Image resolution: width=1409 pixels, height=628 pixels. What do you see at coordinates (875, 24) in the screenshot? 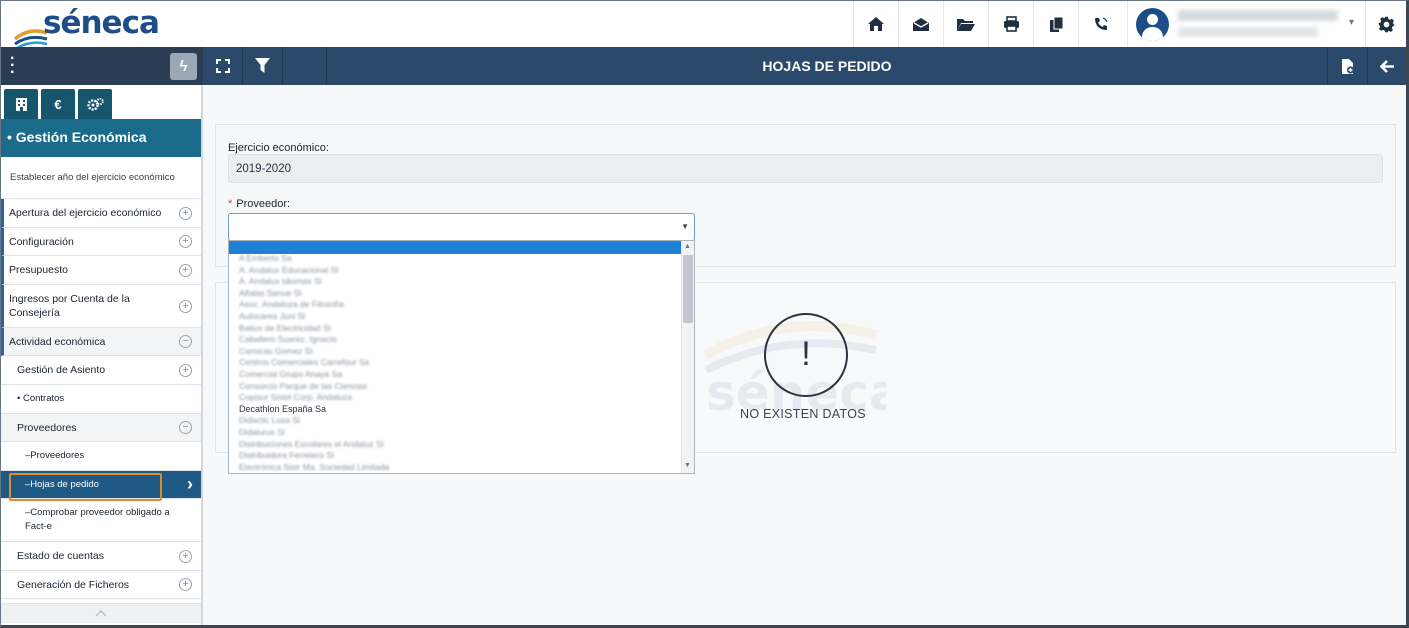
I see `home-icon` at bounding box center [875, 24].